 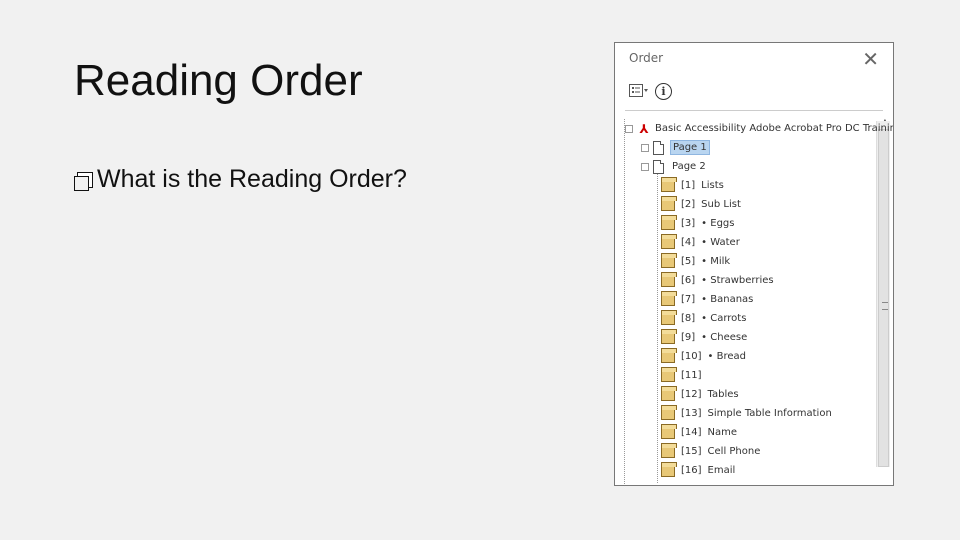 I want to click on item-number: [3], so click(x=688, y=223).